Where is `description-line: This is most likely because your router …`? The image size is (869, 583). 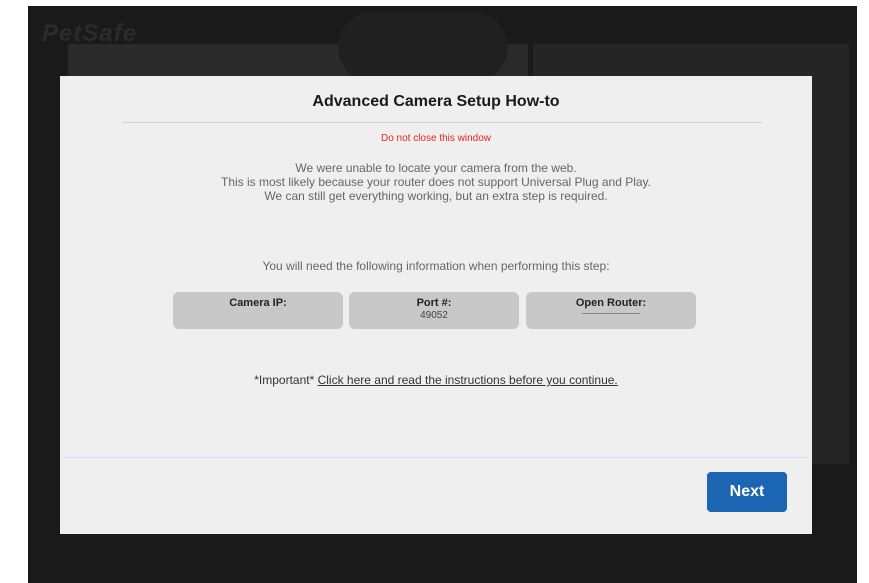 description-line: This is most likely because your router … is located at coordinates (436, 182).